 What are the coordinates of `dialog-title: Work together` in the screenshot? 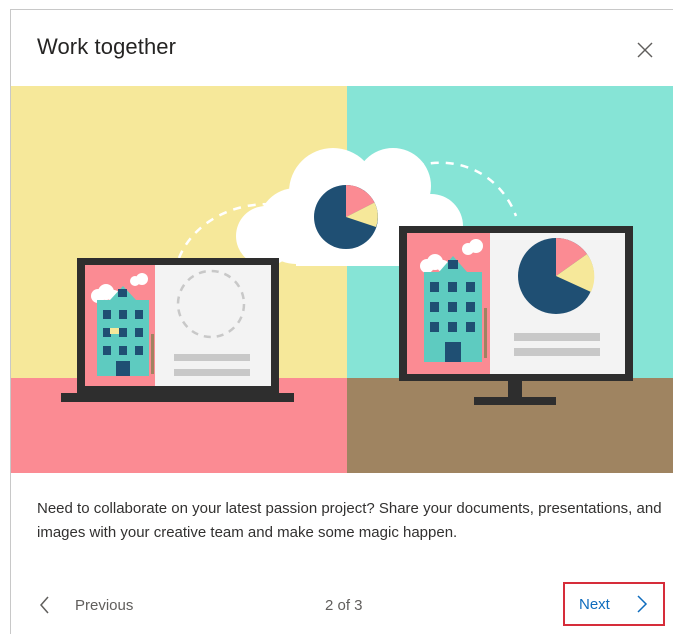 It's located at (107, 46).